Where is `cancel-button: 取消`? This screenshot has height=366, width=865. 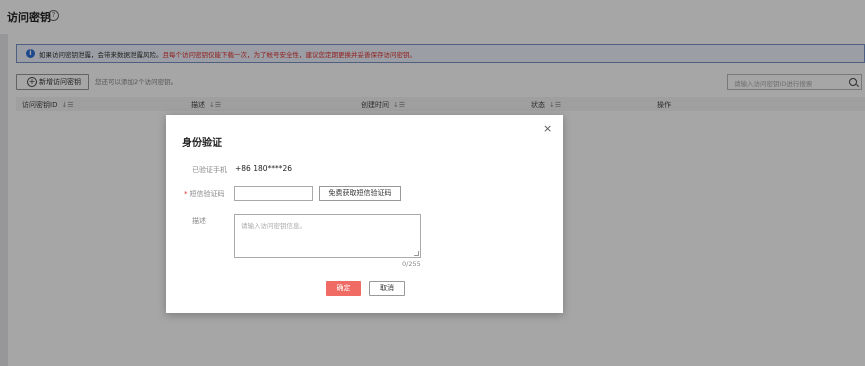 cancel-button: 取消 is located at coordinates (387, 288).